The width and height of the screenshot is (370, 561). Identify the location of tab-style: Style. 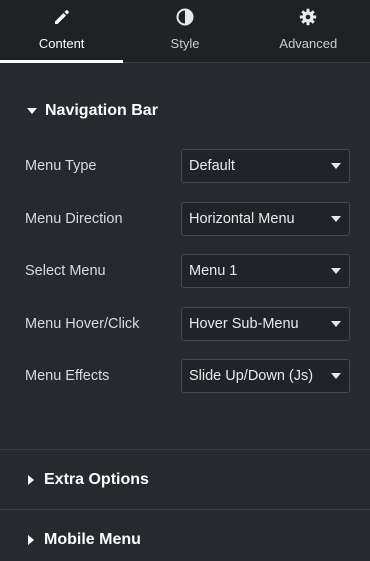
(184, 31).